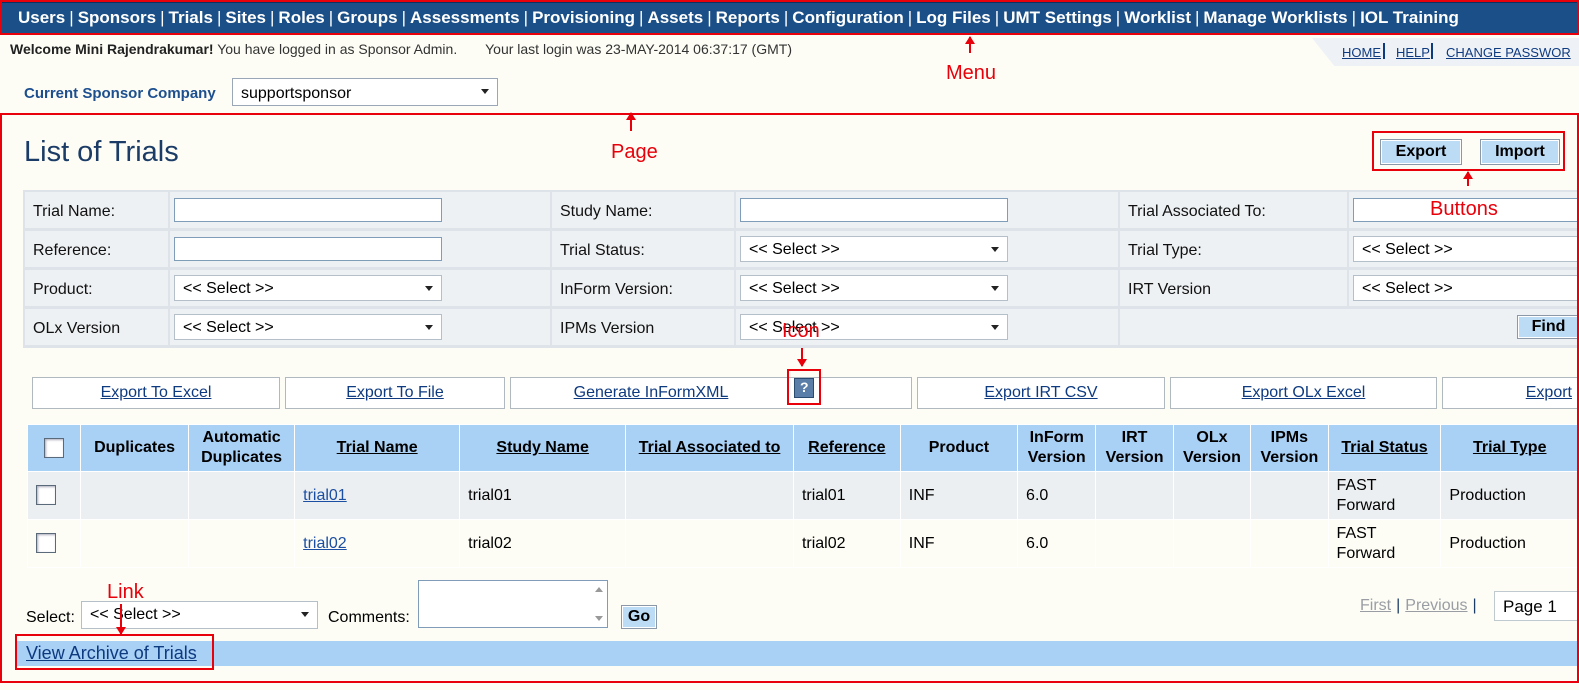 This screenshot has width=1579, height=690. I want to click on trial-type-select: << Select >>, so click(1466, 249).